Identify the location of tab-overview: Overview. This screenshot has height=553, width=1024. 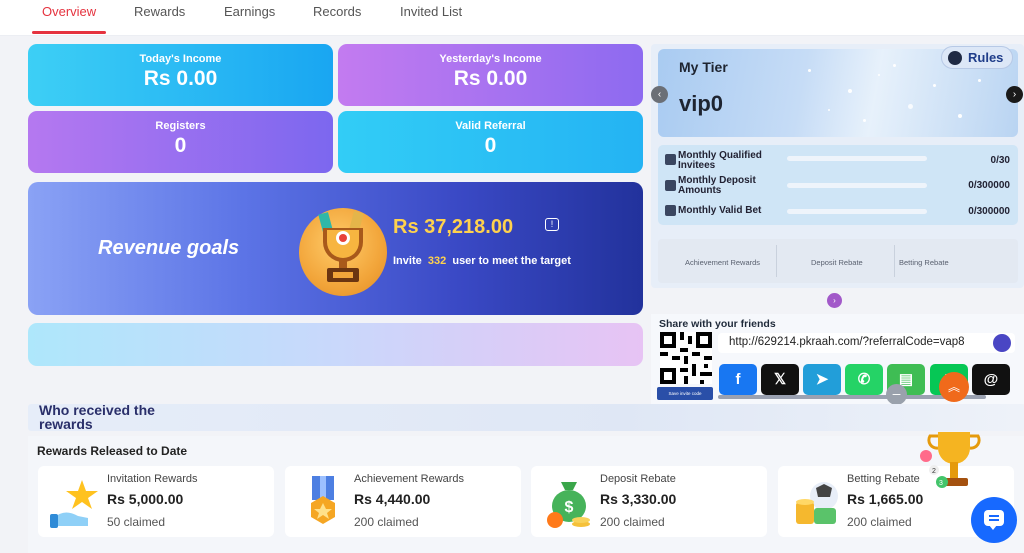
(69, 11).